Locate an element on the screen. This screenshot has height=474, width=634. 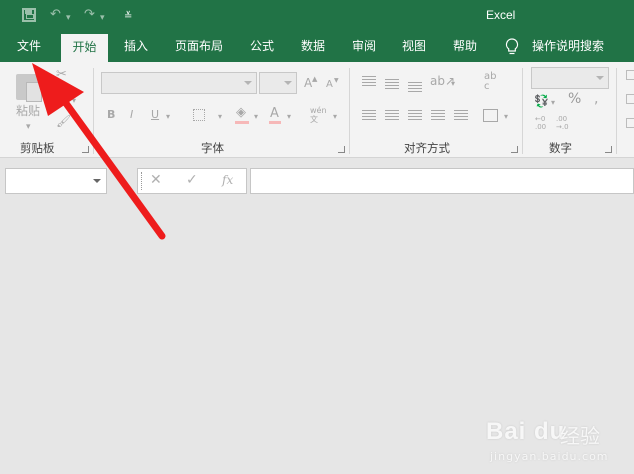
accounting-format-icon: 💱 is located at coordinates (541, 101).